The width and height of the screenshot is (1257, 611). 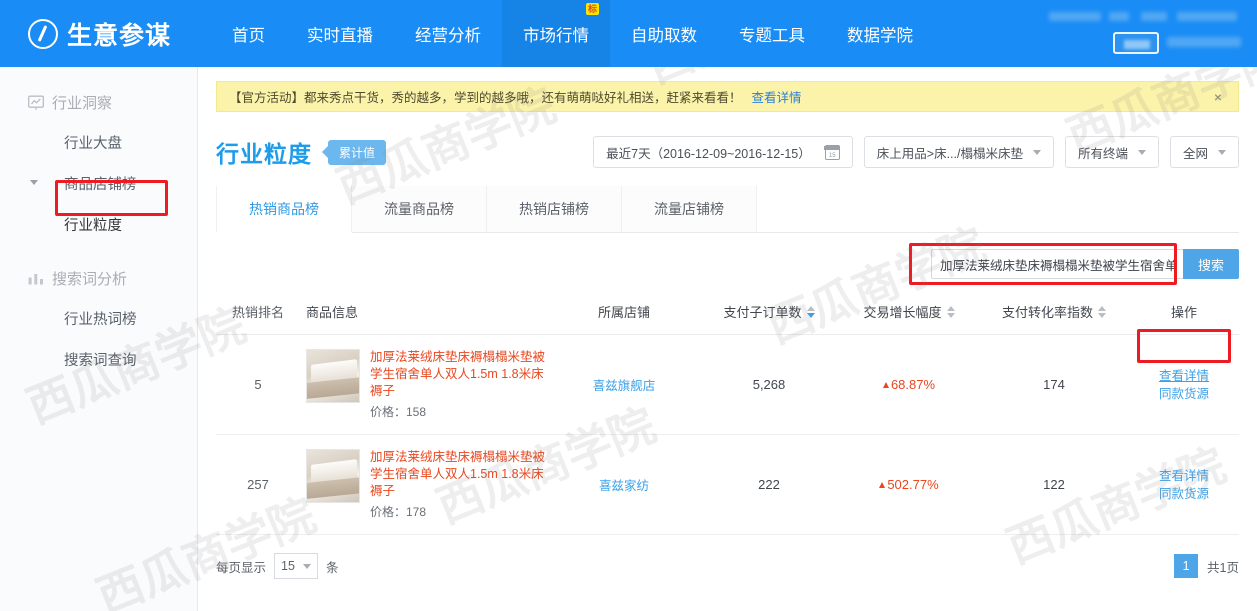 What do you see at coordinates (1218, 97) in the screenshot?
I see `close-icon: ×` at bounding box center [1218, 97].